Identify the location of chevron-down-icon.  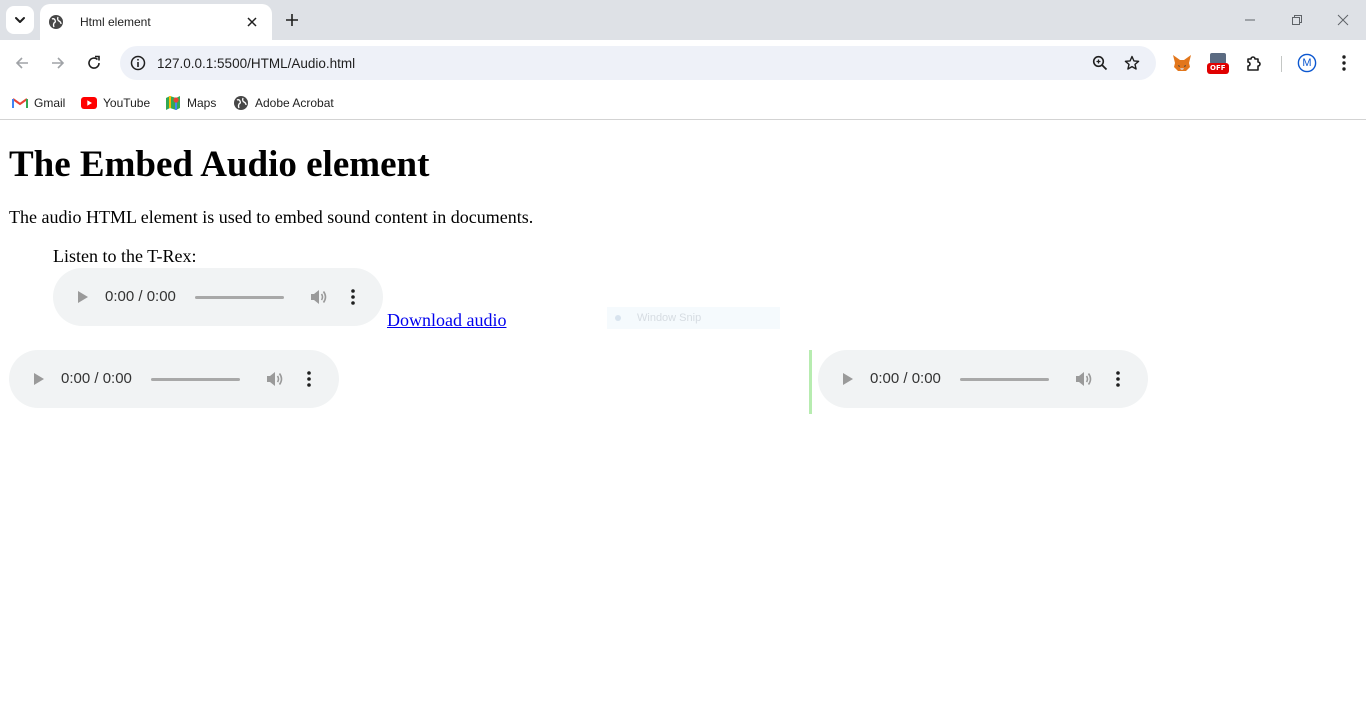
(20, 20).